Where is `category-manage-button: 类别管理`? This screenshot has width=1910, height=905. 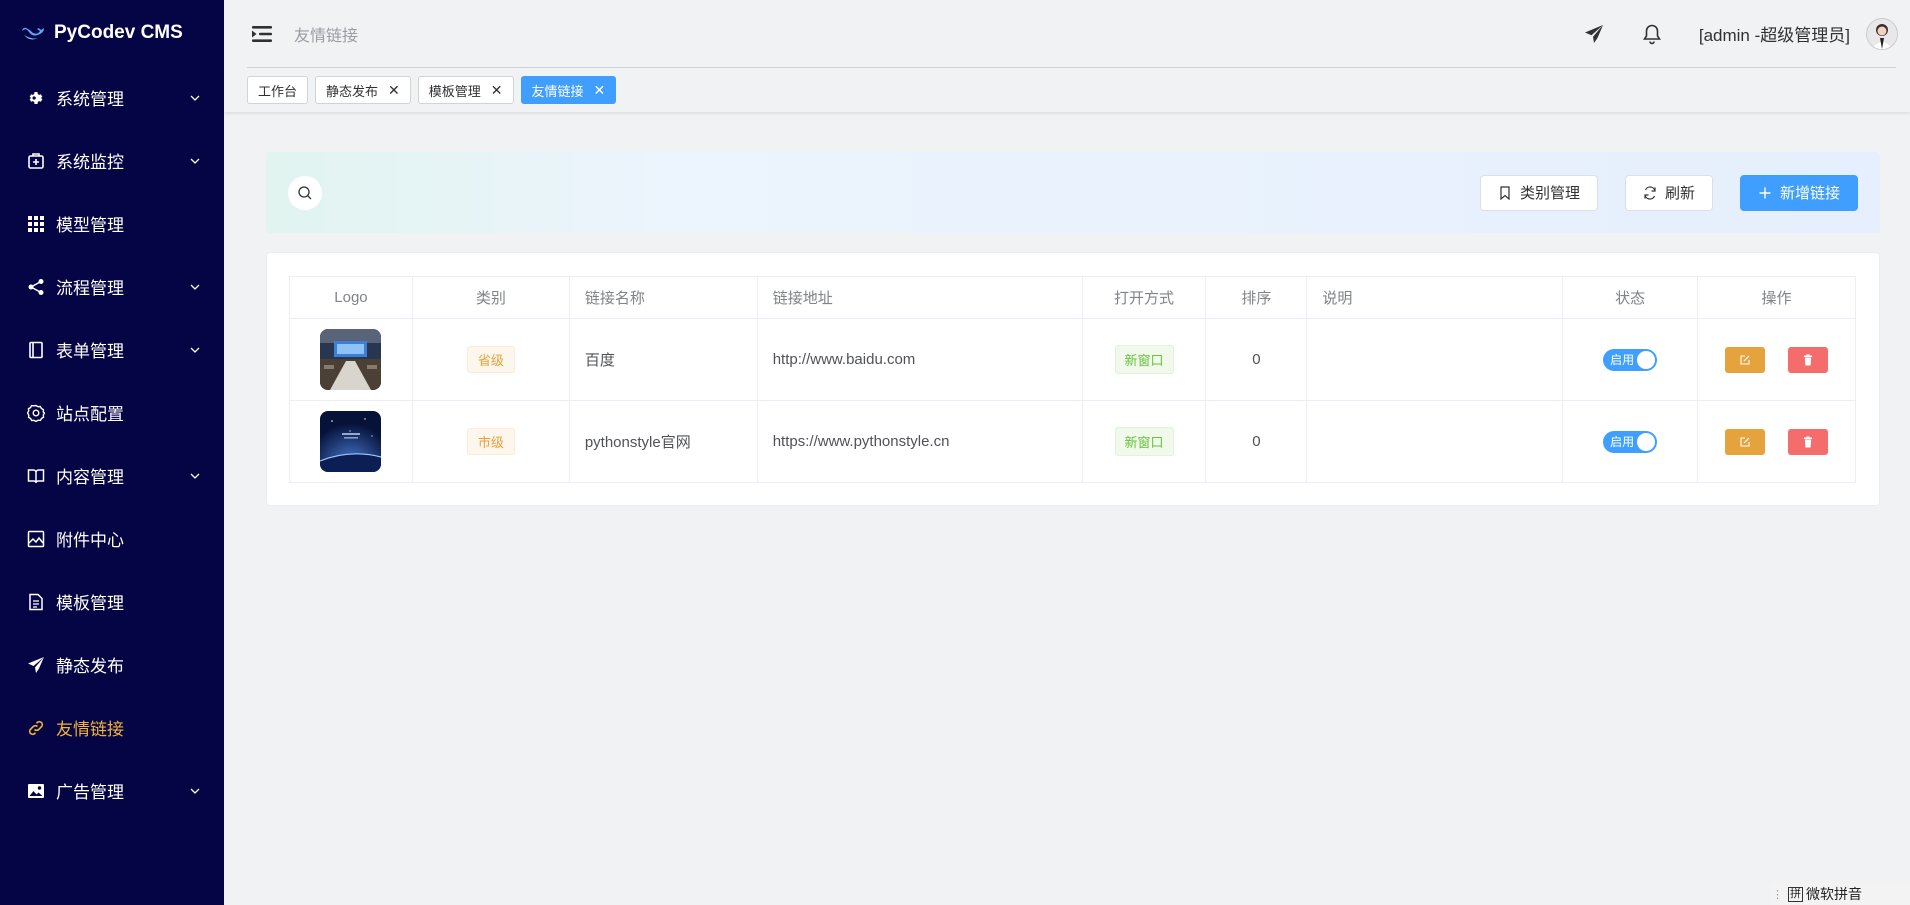 category-manage-button: 类别管理 is located at coordinates (1538, 192).